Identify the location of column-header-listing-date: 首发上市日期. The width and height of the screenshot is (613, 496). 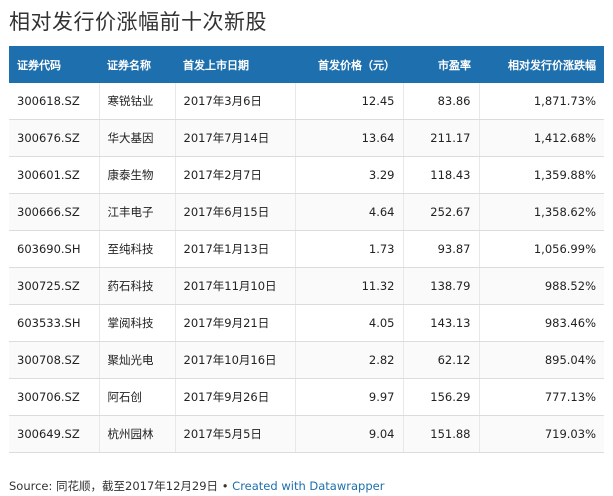
(235, 64).